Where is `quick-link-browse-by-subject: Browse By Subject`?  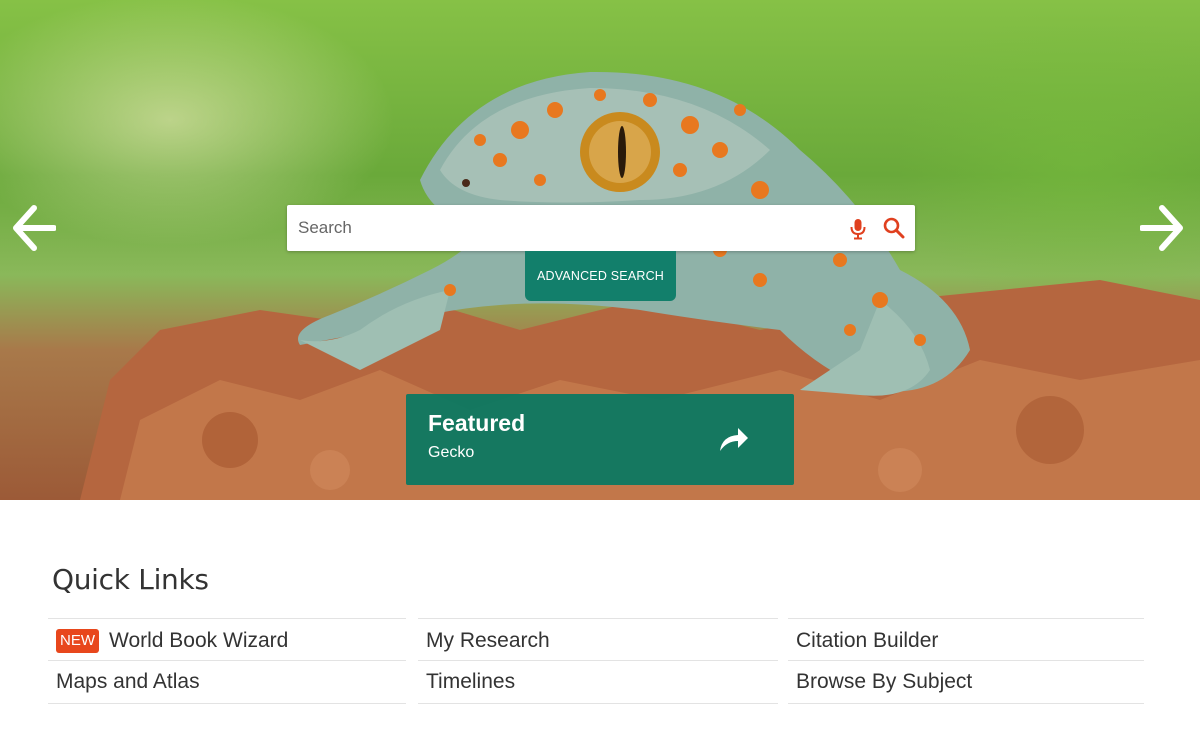
quick-link-browse-by-subject: Browse By Subject is located at coordinates (966, 682).